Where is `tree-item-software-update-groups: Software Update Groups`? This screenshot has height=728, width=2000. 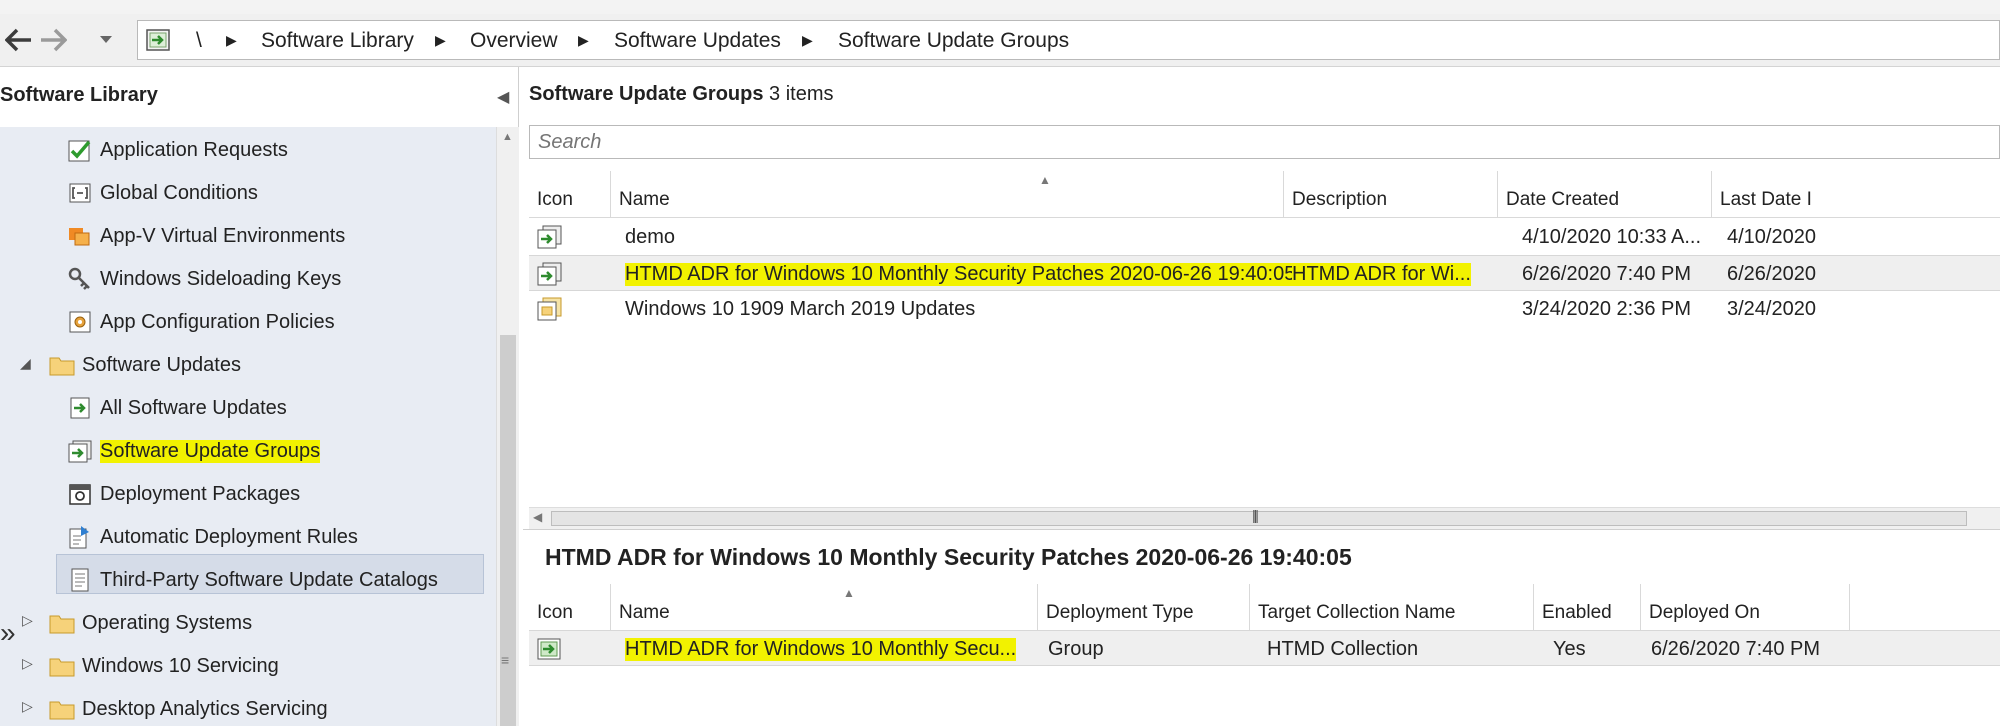
tree-item-software-update-groups: Software Update Groups is located at coordinates (193, 451).